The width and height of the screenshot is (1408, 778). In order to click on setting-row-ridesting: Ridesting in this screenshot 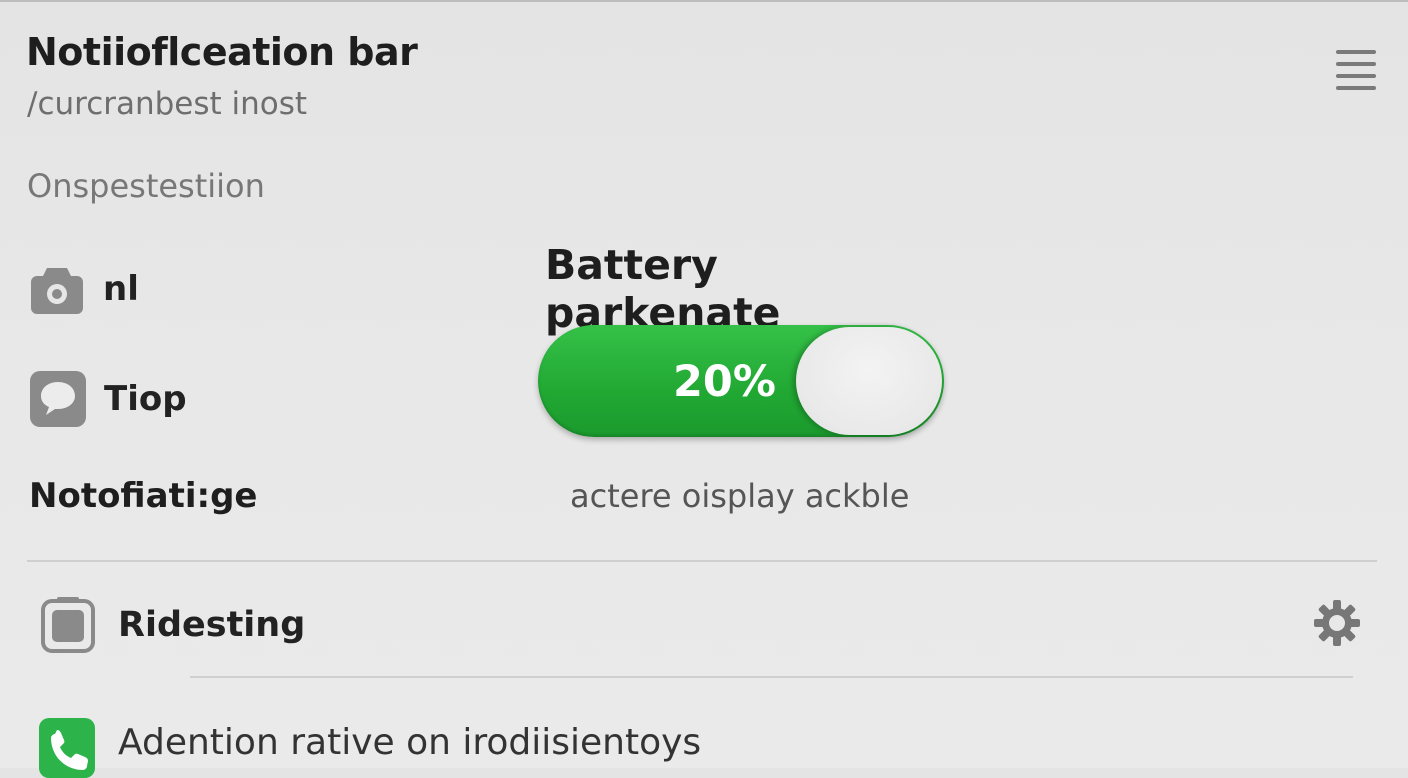, I will do `click(173, 625)`.